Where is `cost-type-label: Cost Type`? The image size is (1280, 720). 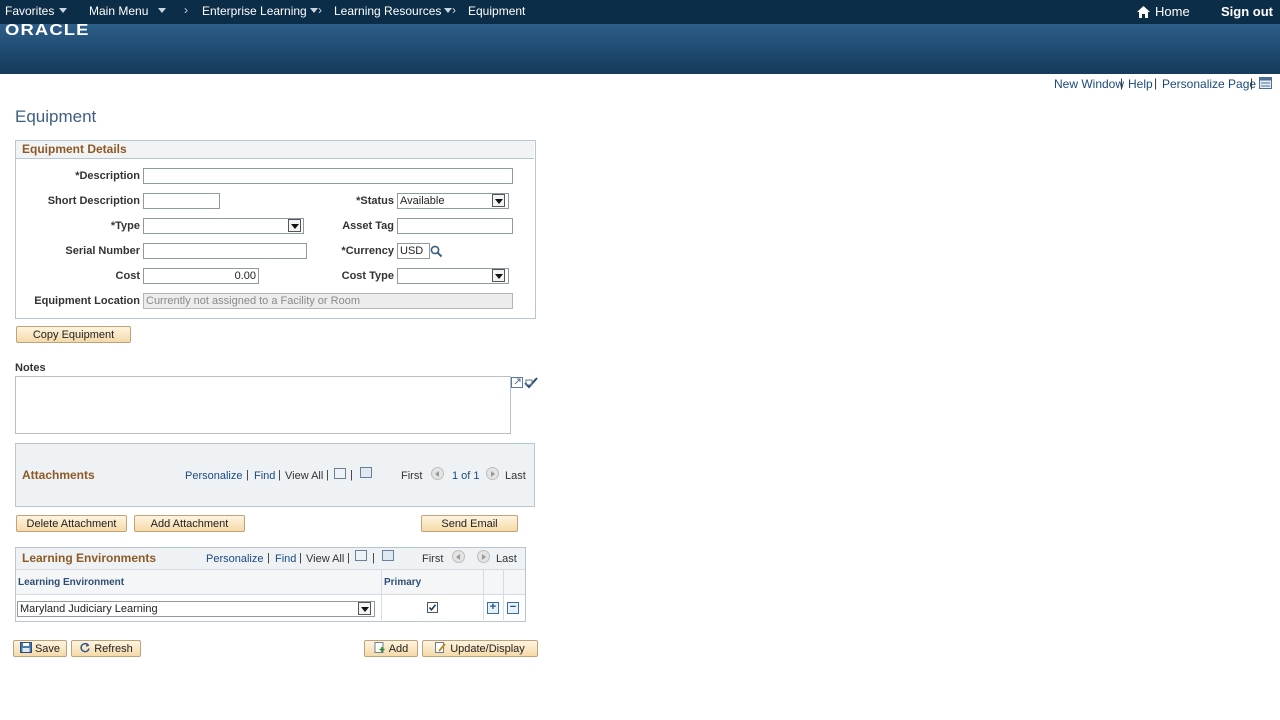 cost-type-label: Cost Type is located at coordinates (367, 276).